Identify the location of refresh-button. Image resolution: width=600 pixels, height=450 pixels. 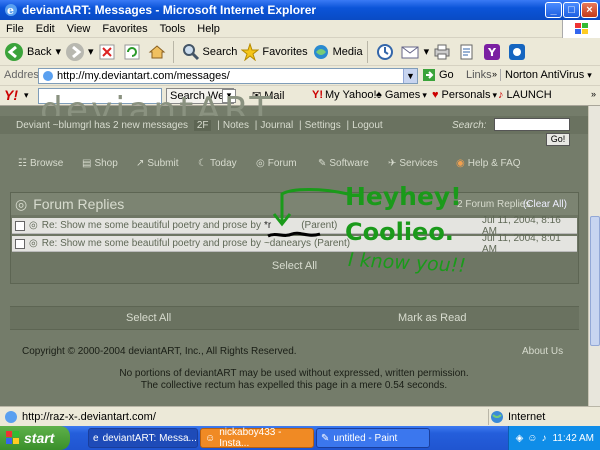
(133, 52).